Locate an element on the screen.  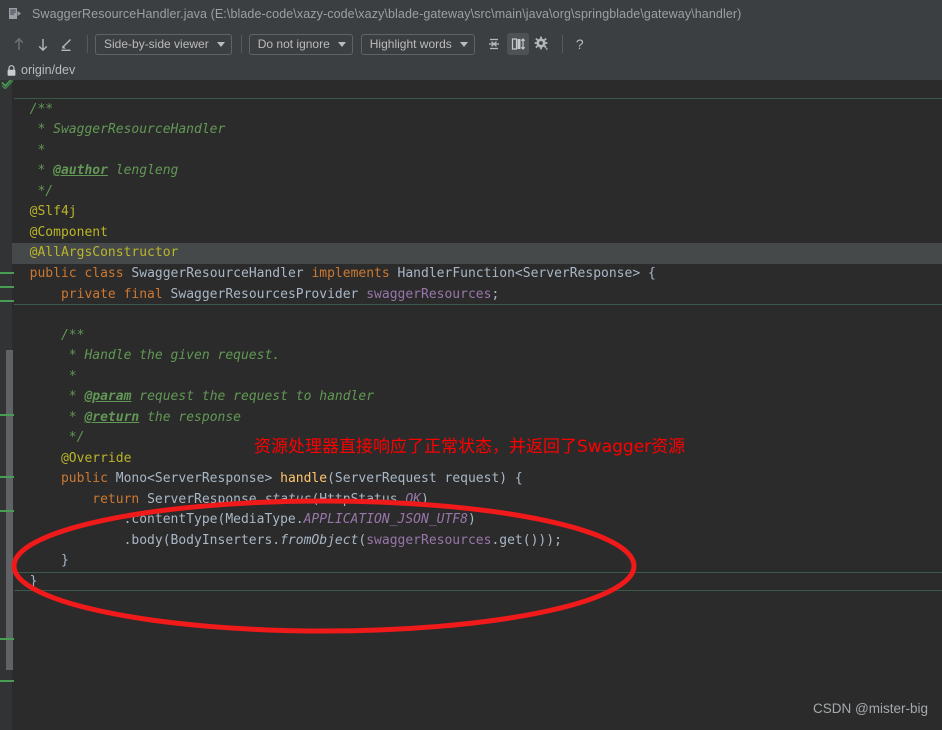
code-token: .contentType(MediaType. is located at coordinates (159, 519).